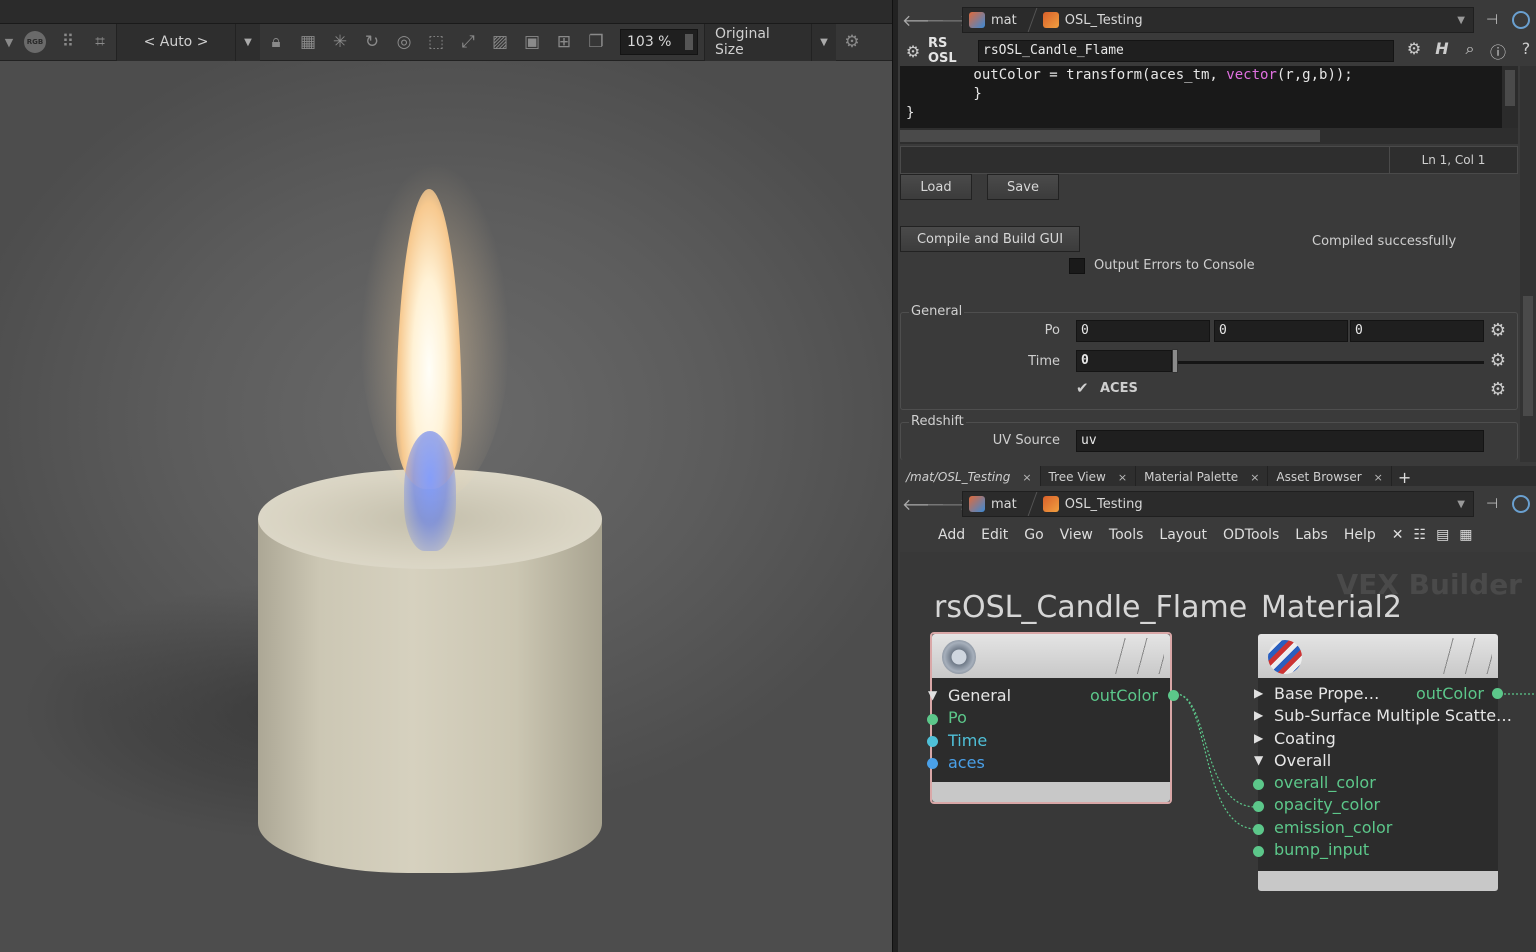 The width and height of the screenshot is (1536, 952). I want to click on load-button: Load, so click(936, 187).